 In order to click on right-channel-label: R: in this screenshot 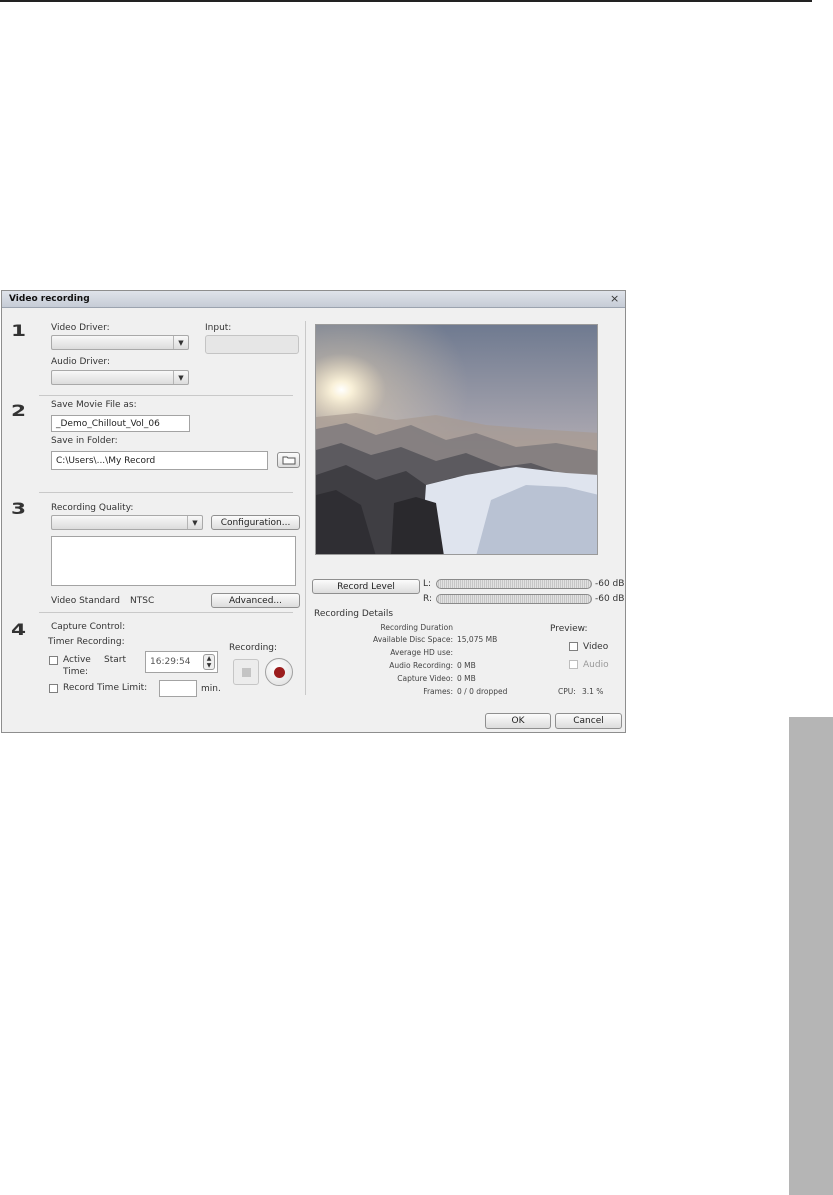, I will do `click(428, 599)`.